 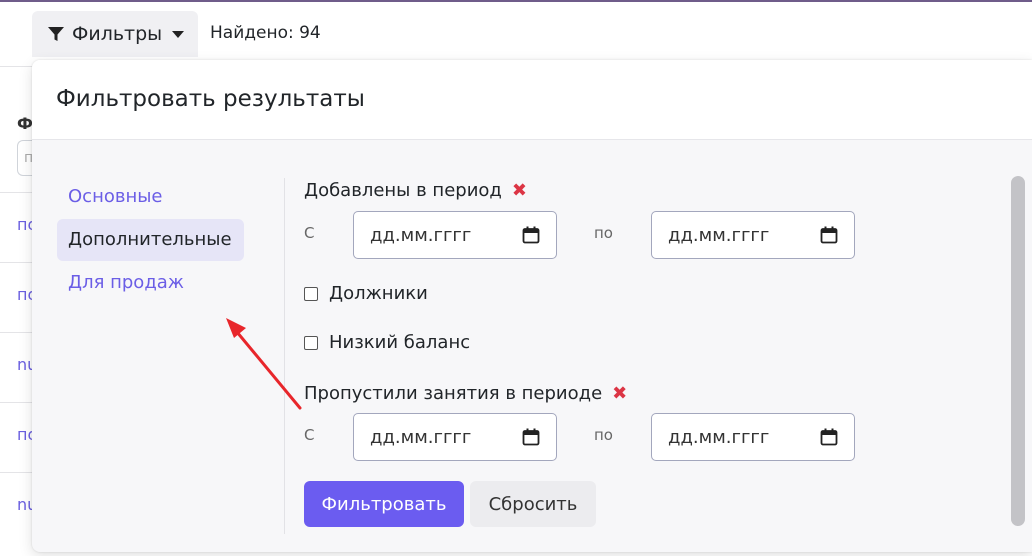 I want to click on tab-sales: Для продаж, so click(x=152, y=283).